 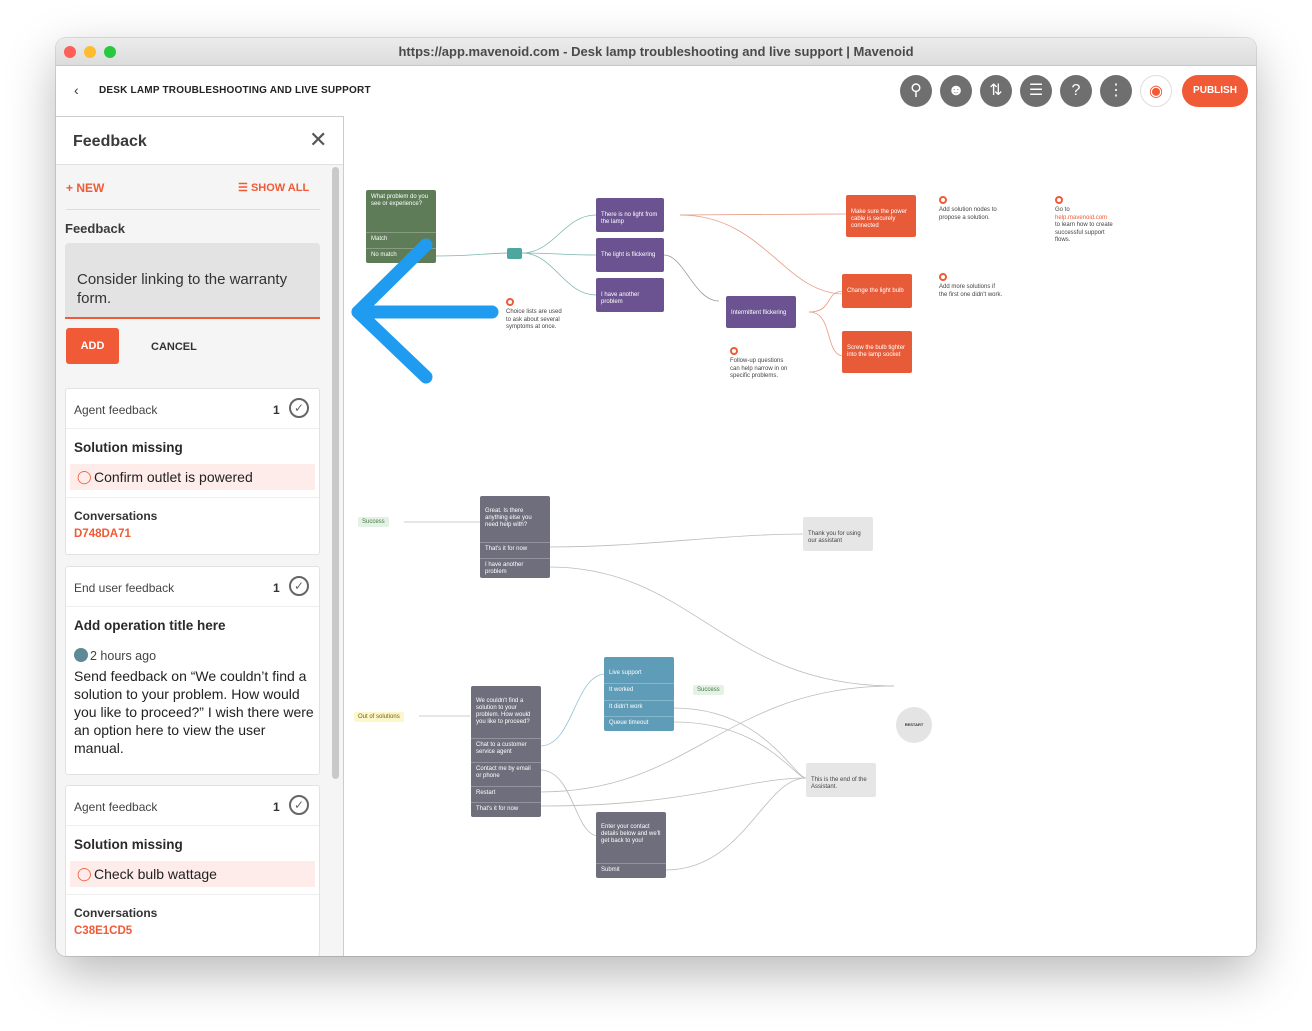 I want to click on solution-chip: ◯ Check bulb wattage, so click(x=192, y=874).